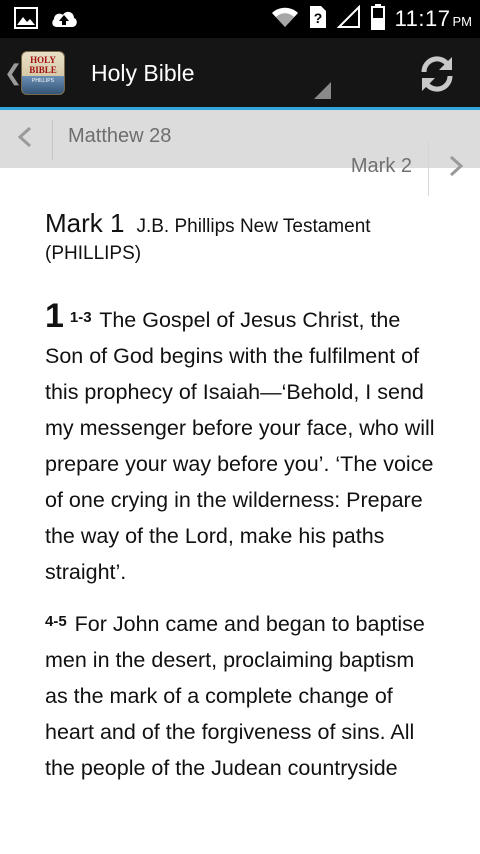 This screenshot has width=480, height=854. Describe the element at coordinates (43, 81) in the screenshot. I see `app-logo-text-phillips: PHILLIPS` at that location.